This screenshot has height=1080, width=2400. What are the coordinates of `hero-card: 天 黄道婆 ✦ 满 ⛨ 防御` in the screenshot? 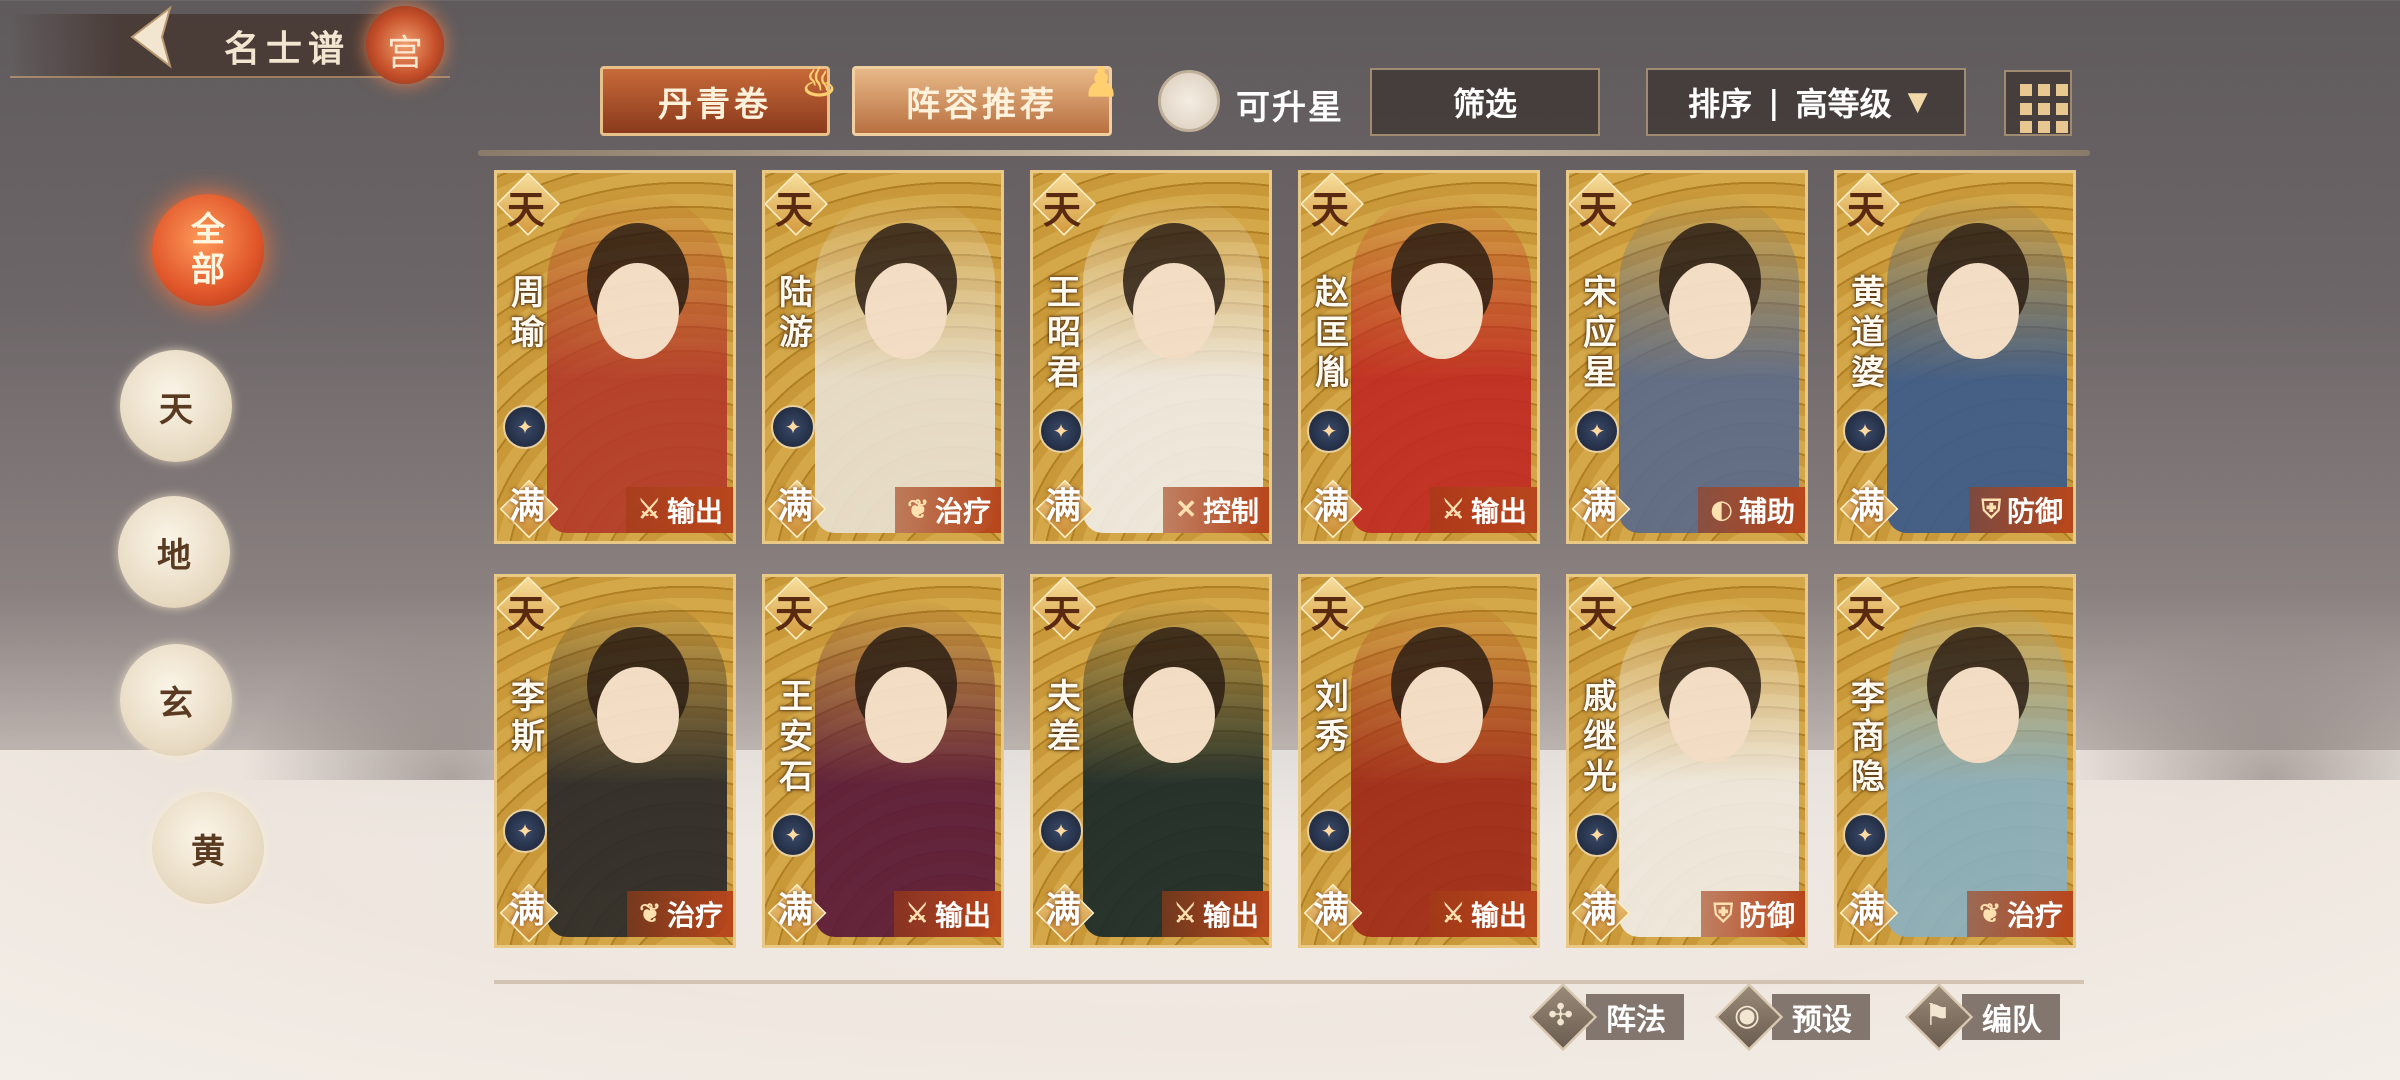 It's located at (1955, 357).